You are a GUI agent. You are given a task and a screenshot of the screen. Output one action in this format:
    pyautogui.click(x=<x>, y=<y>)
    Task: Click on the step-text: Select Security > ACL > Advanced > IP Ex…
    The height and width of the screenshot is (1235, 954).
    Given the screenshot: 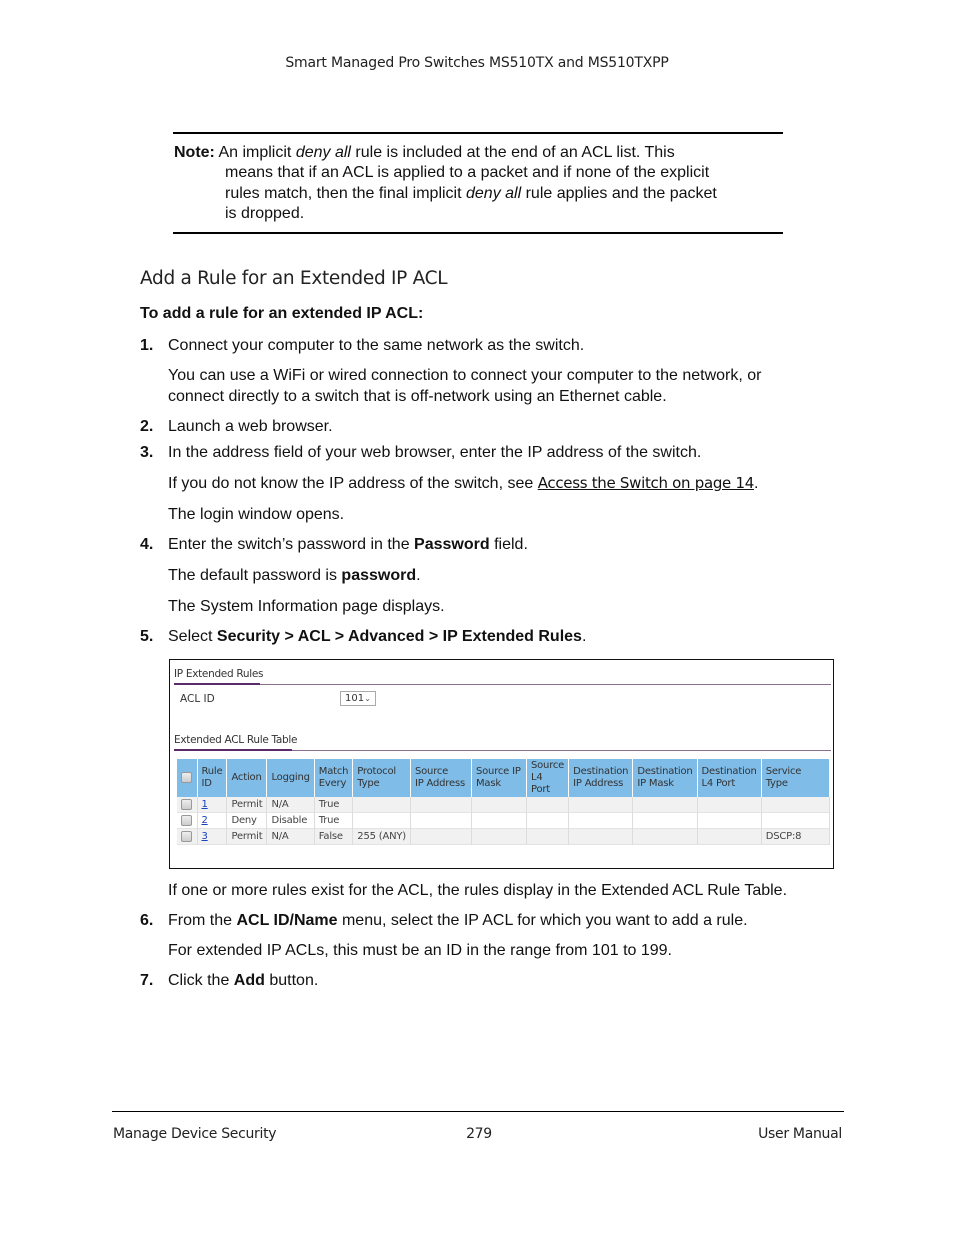 What is the action you would take?
    pyautogui.click(x=377, y=637)
    